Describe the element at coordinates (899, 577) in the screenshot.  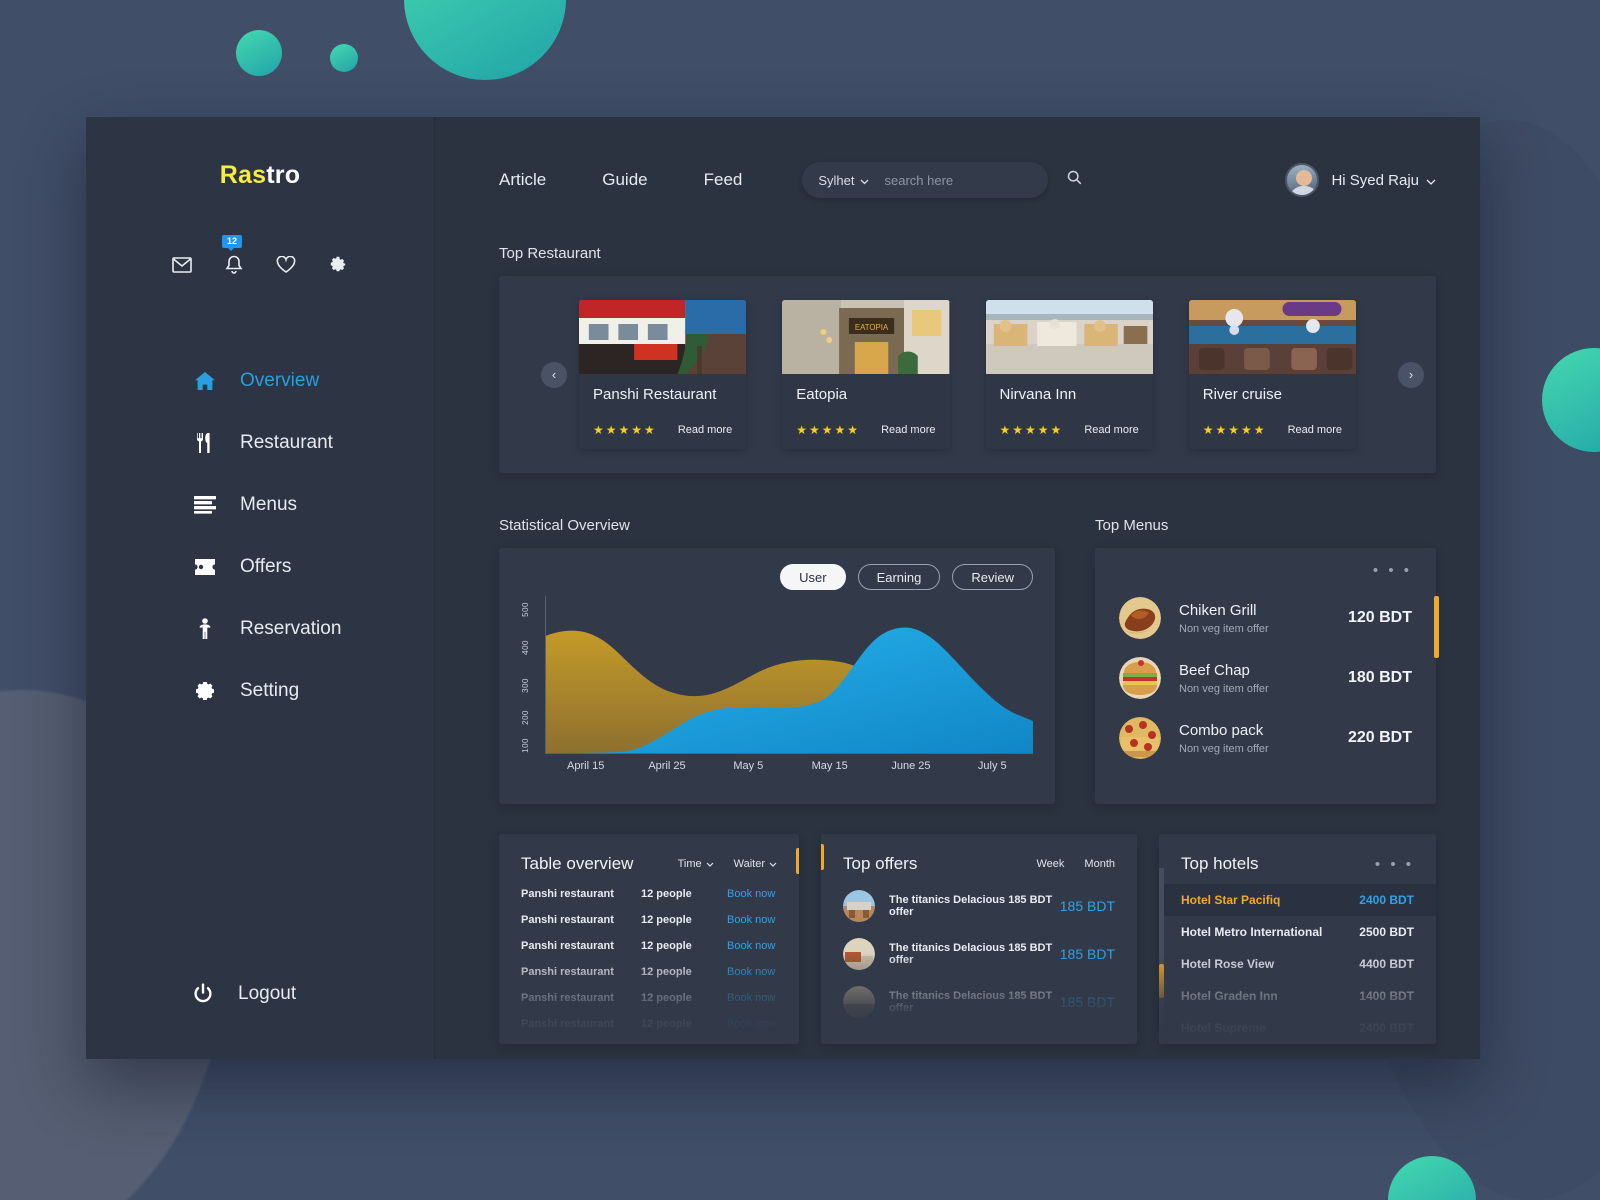
I see `chart-tab-earning: Earning` at that location.